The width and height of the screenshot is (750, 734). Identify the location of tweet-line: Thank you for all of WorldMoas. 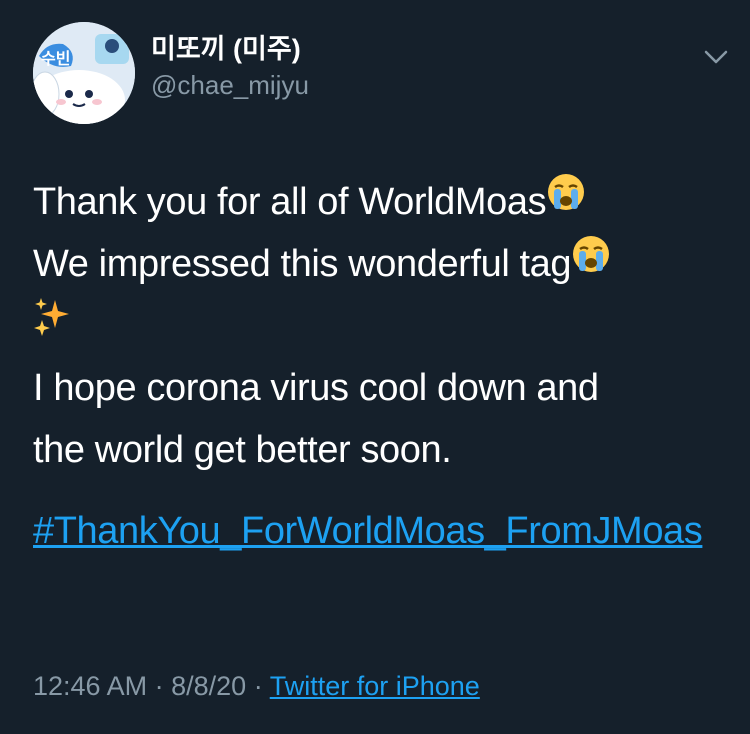
(378, 202).